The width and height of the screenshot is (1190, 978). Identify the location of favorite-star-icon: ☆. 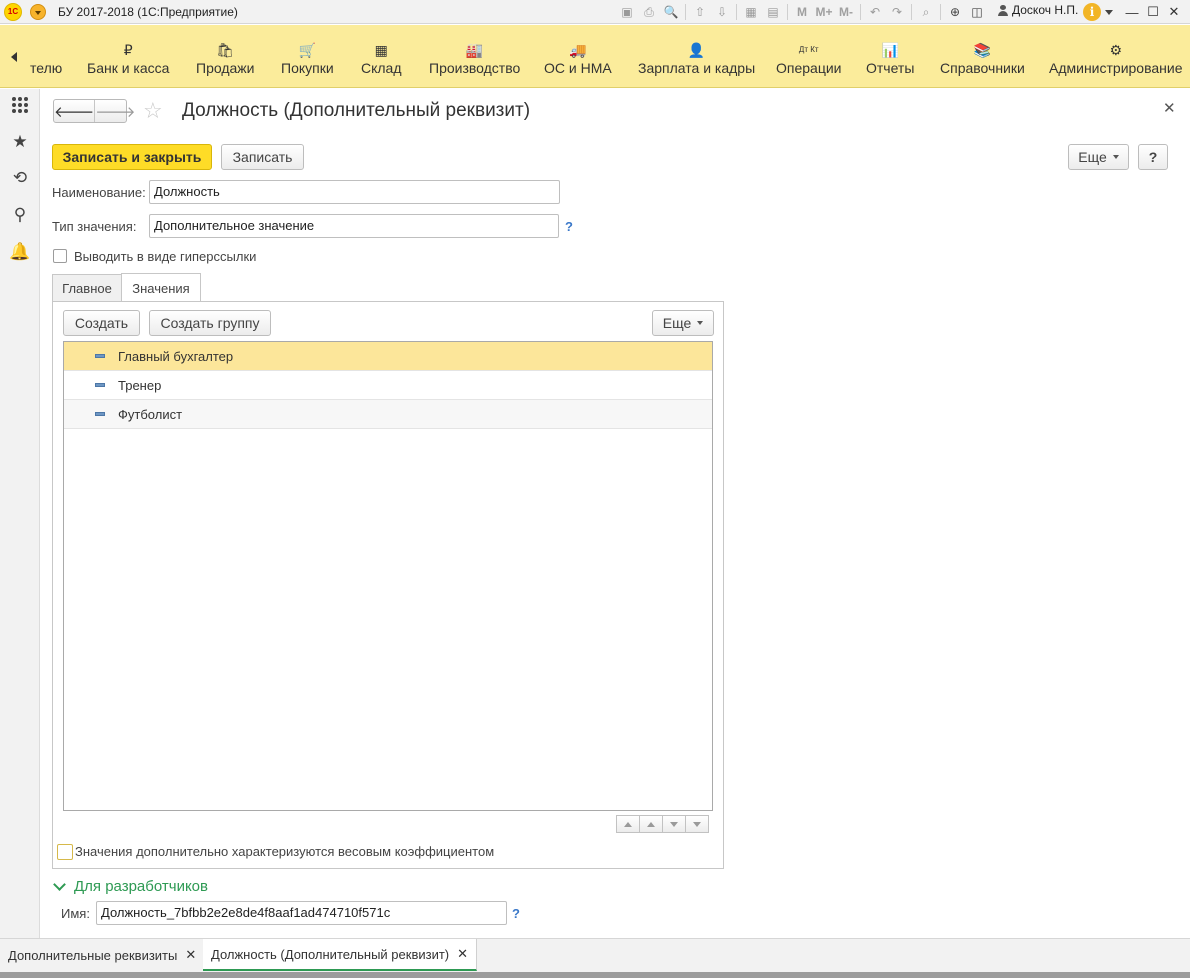
(153, 111).